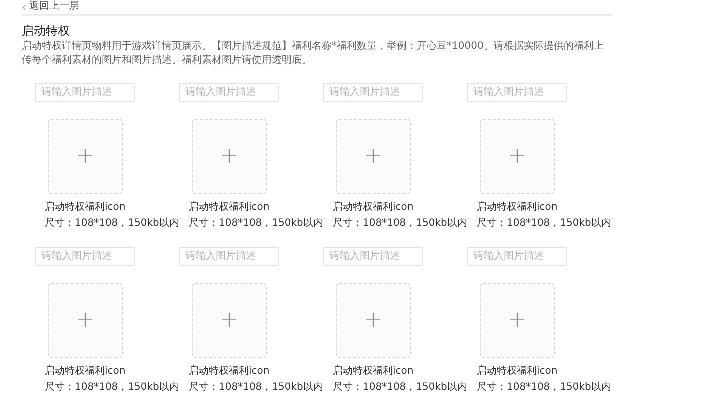 The image size is (719, 413). I want to click on back-arrow-icon: ‹, so click(24, 7).